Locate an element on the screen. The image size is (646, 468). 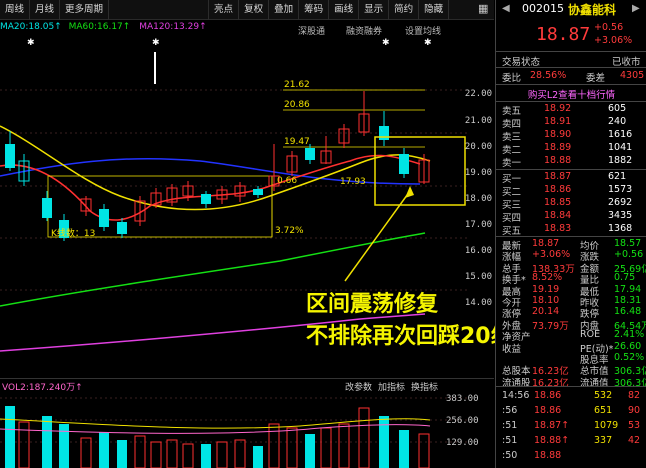
bid-row: 买二 18.86 1573 is located at coordinates (574, 191).